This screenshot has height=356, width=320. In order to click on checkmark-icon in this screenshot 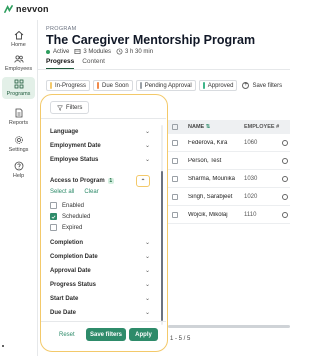, I will do `click(53, 217)`.